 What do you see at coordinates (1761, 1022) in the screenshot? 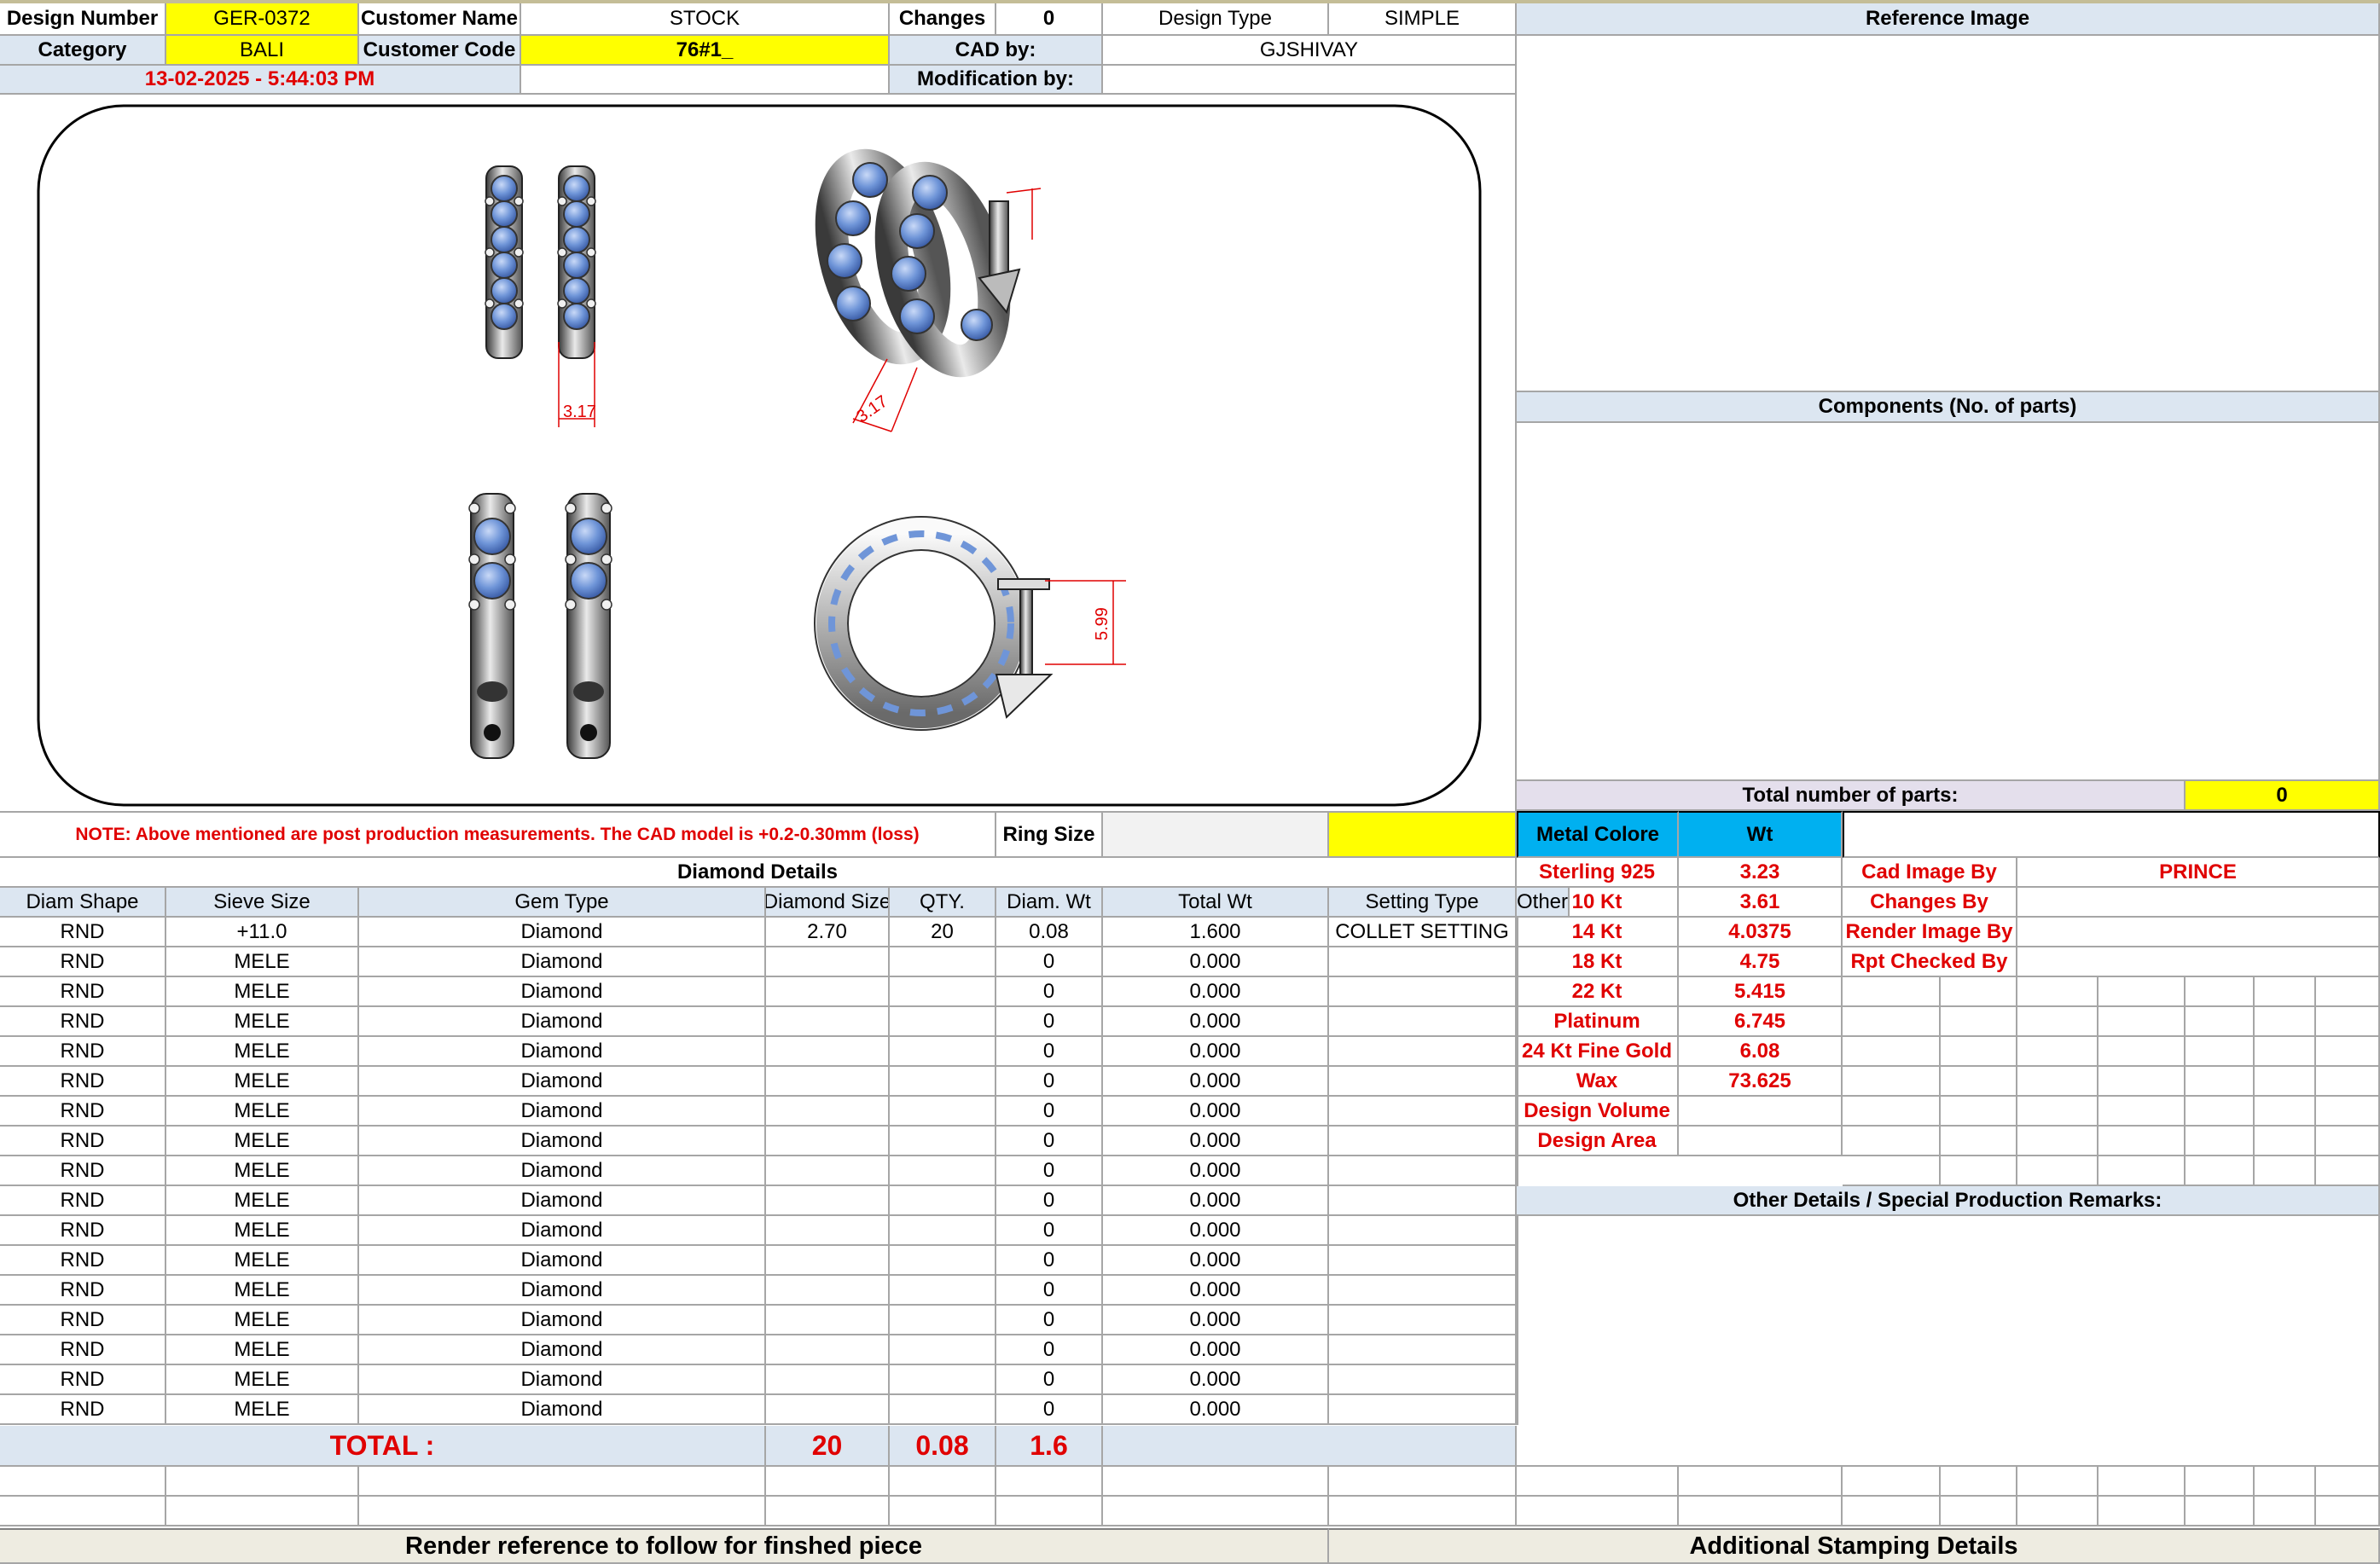
I see `metal-wt: 6.745` at bounding box center [1761, 1022].